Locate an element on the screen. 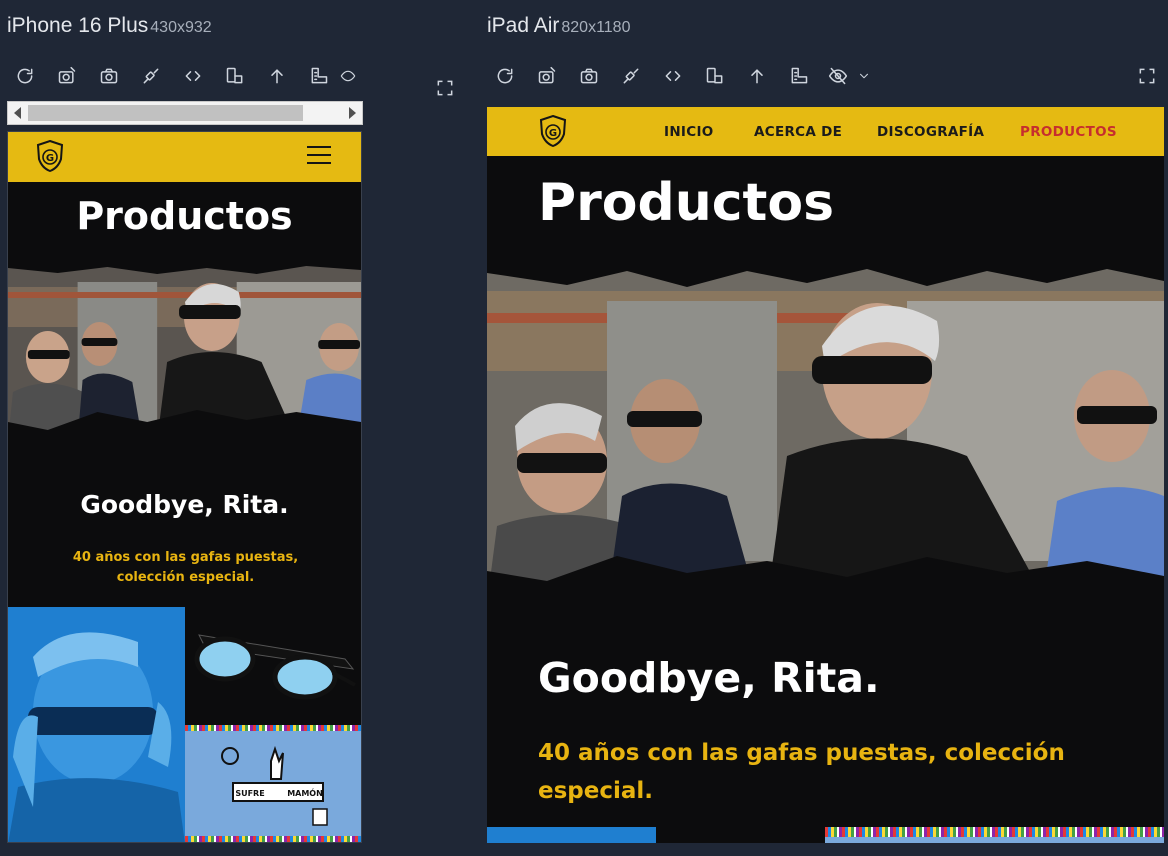 Image resolution: width=1168 pixels, height=856 pixels. nav-link-acerca: ACERCA DE is located at coordinates (798, 132).